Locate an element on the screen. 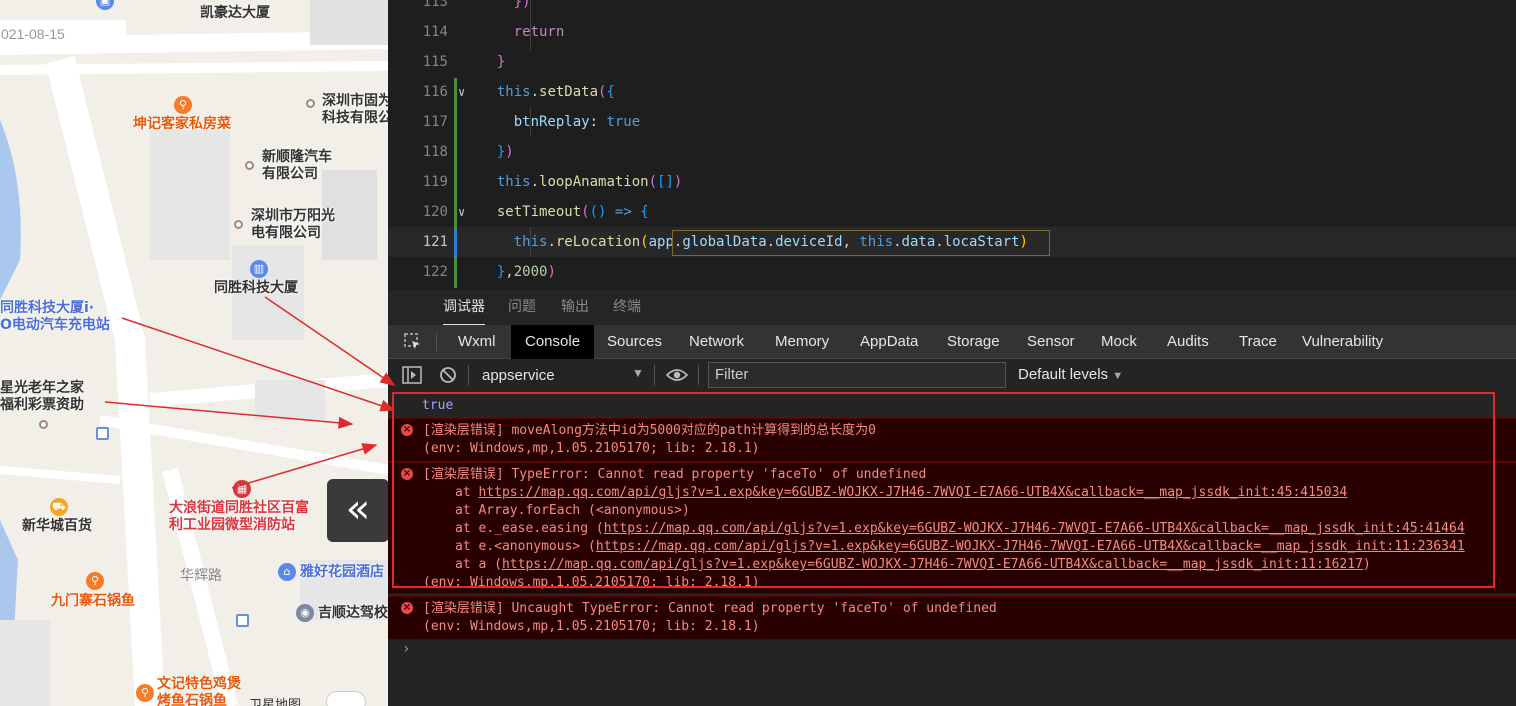  sidebar-toggle-icon is located at coordinates (412, 375).